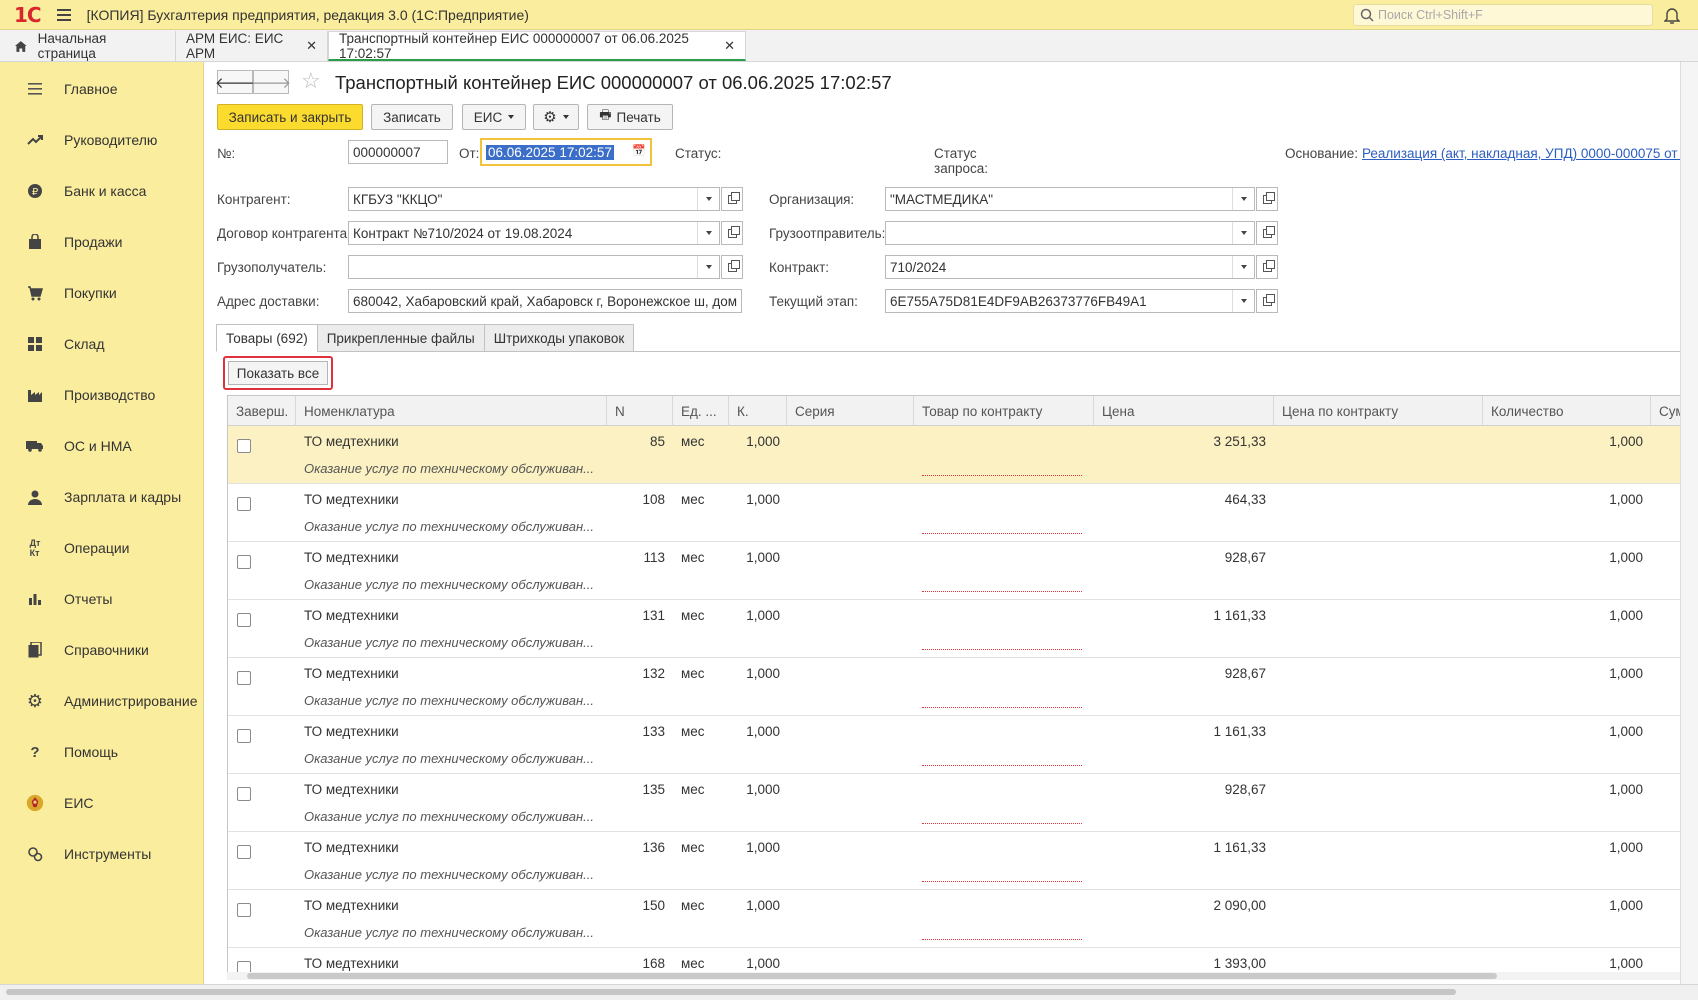  What do you see at coordinates (398, 152) in the screenshot?
I see `number-field: 000000007` at bounding box center [398, 152].